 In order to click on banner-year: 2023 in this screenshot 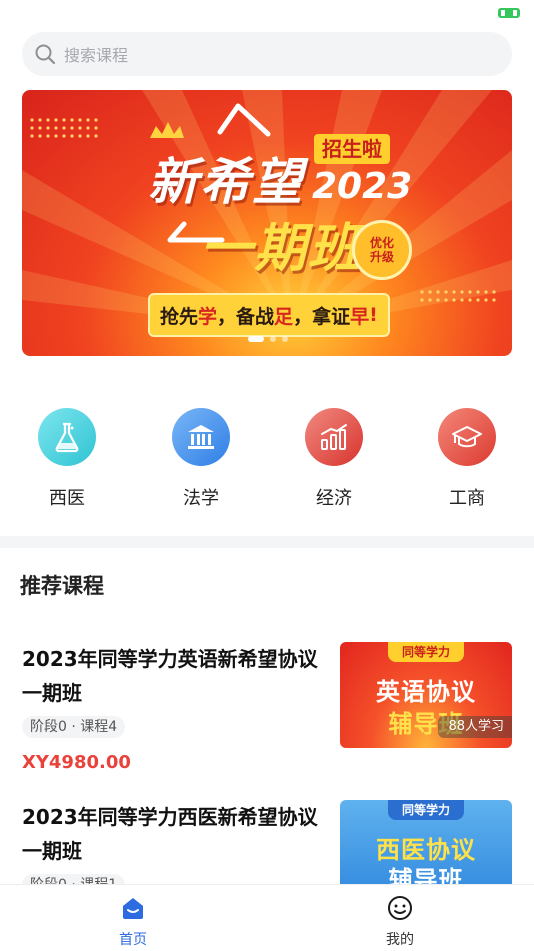, I will do `click(362, 186)`.